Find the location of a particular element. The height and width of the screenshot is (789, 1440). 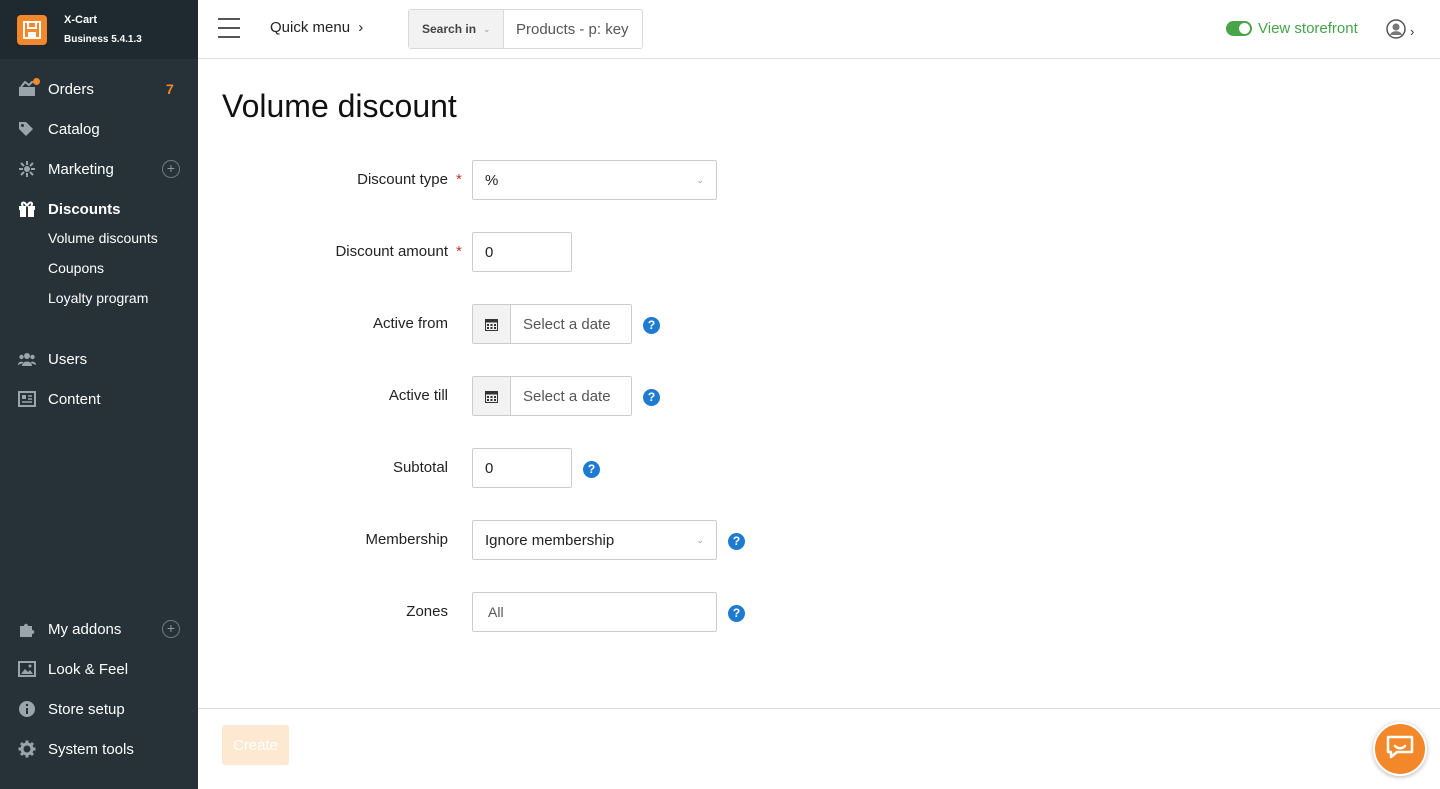

page-title: Volume discount is located at coordinates (339, 106).